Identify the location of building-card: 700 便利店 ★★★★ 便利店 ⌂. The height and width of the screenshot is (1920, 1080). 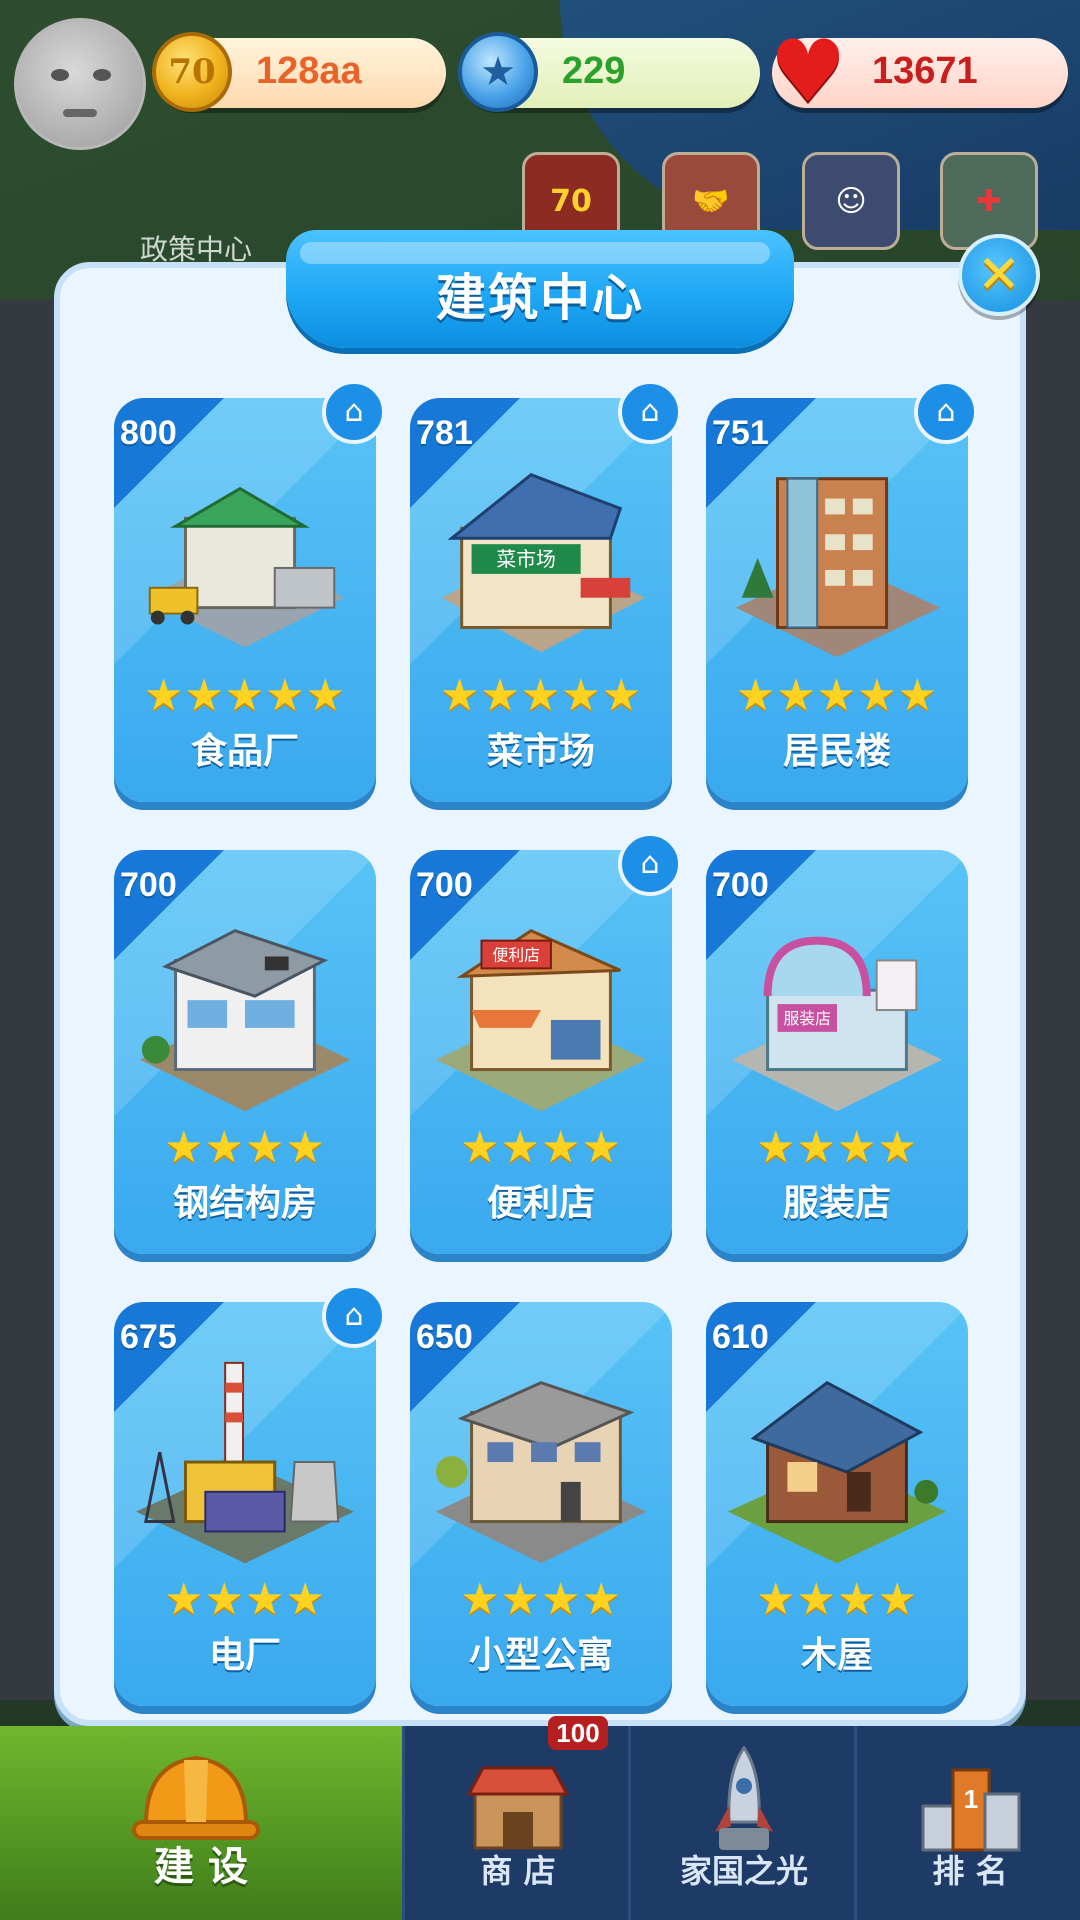
(546, 1043).